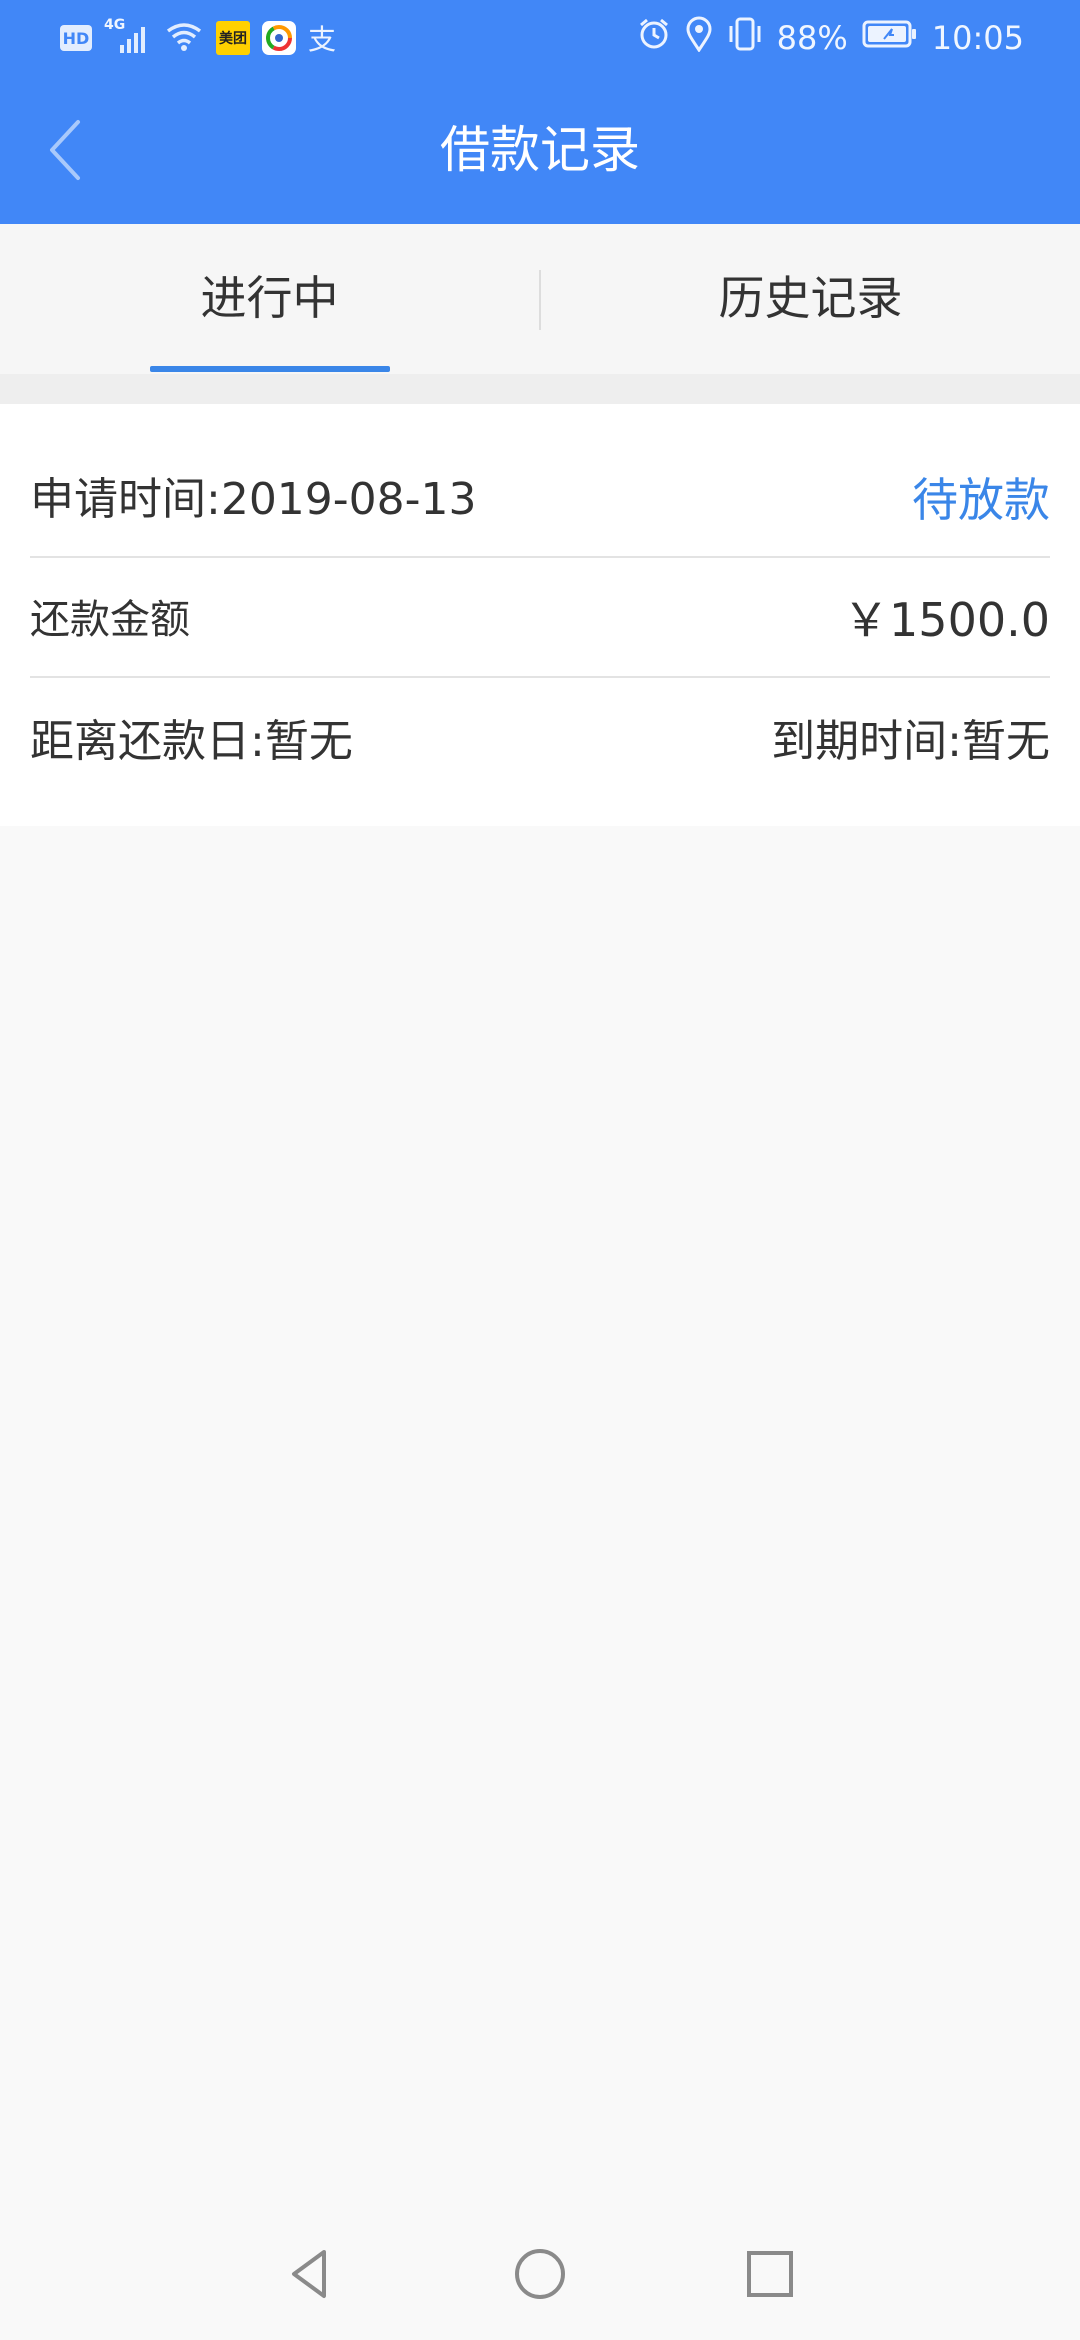  I want to click on apply-time-row: 申请时间:2019-08-13 待放款, so click(540, 500).